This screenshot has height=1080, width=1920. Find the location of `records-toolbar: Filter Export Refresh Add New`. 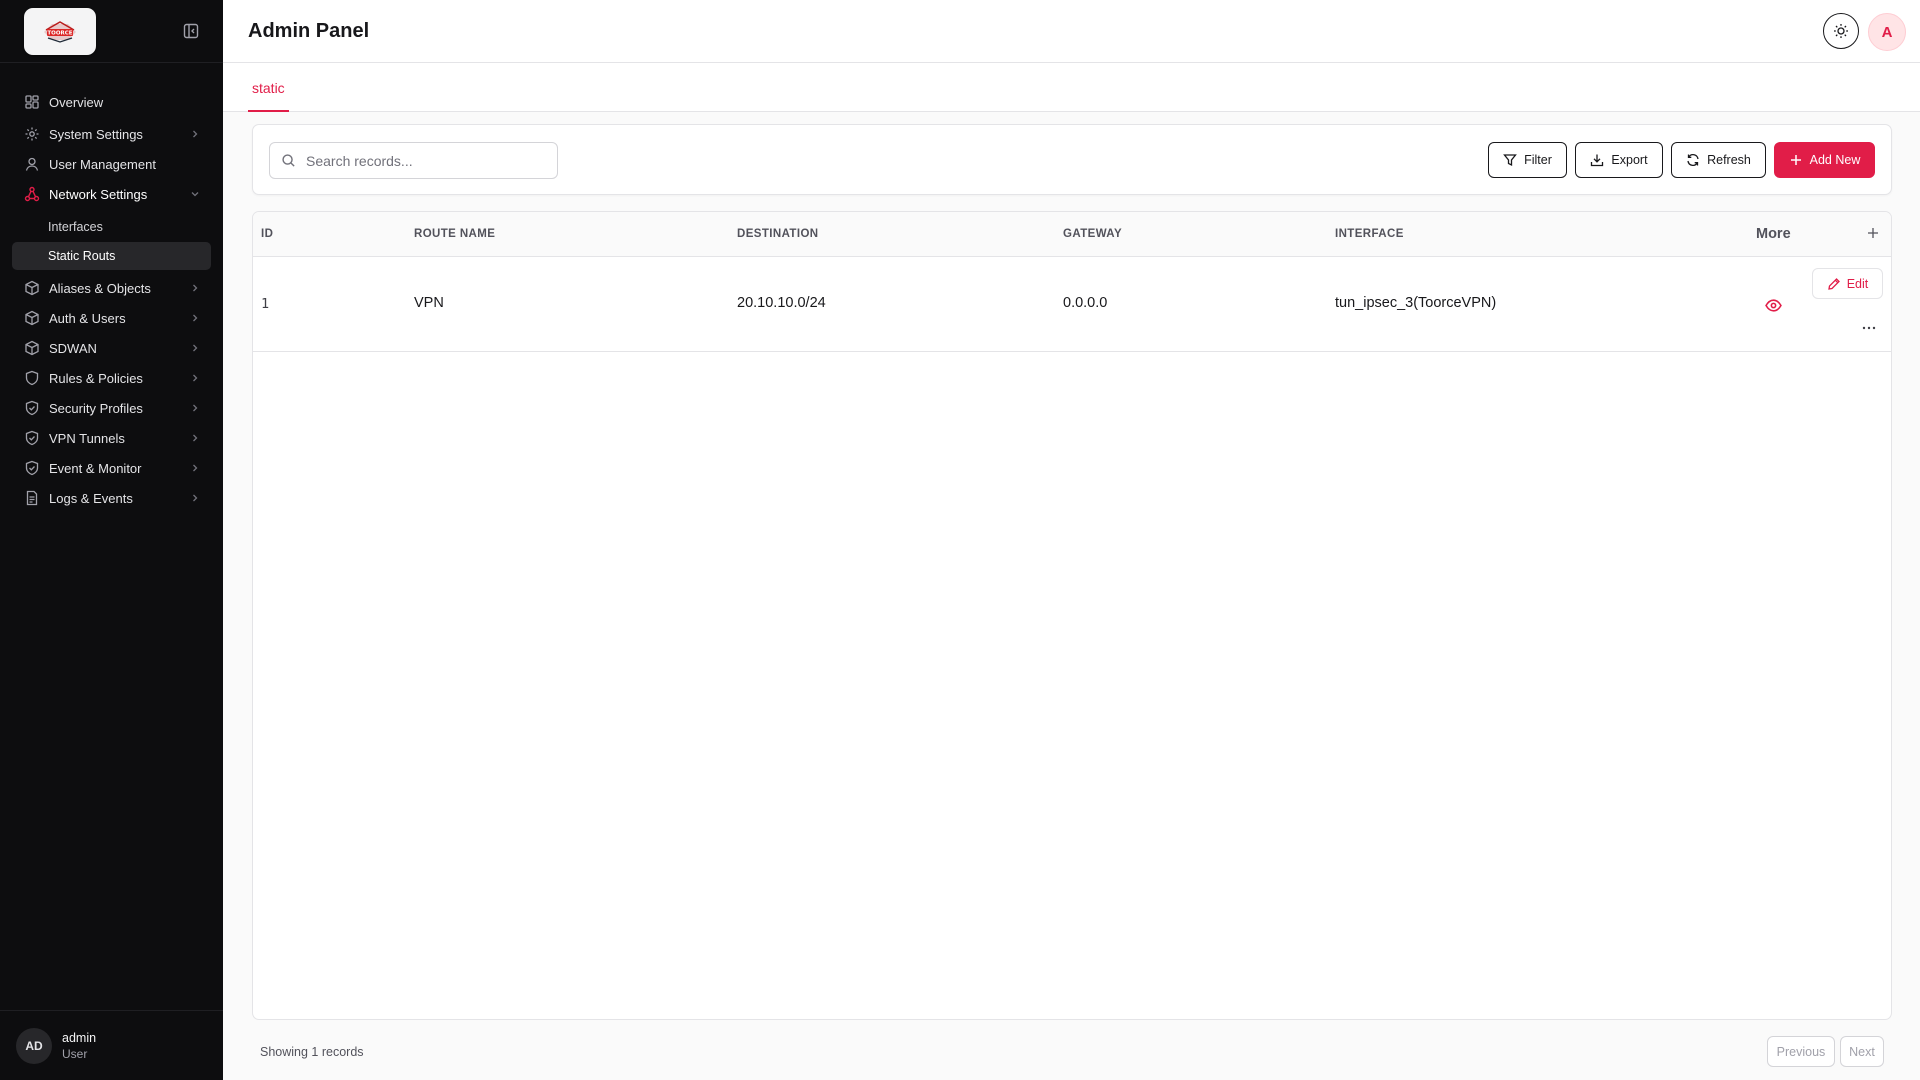

records-toolbar: Filter Export Refresh Add New is located at coordinates (1072, 159).